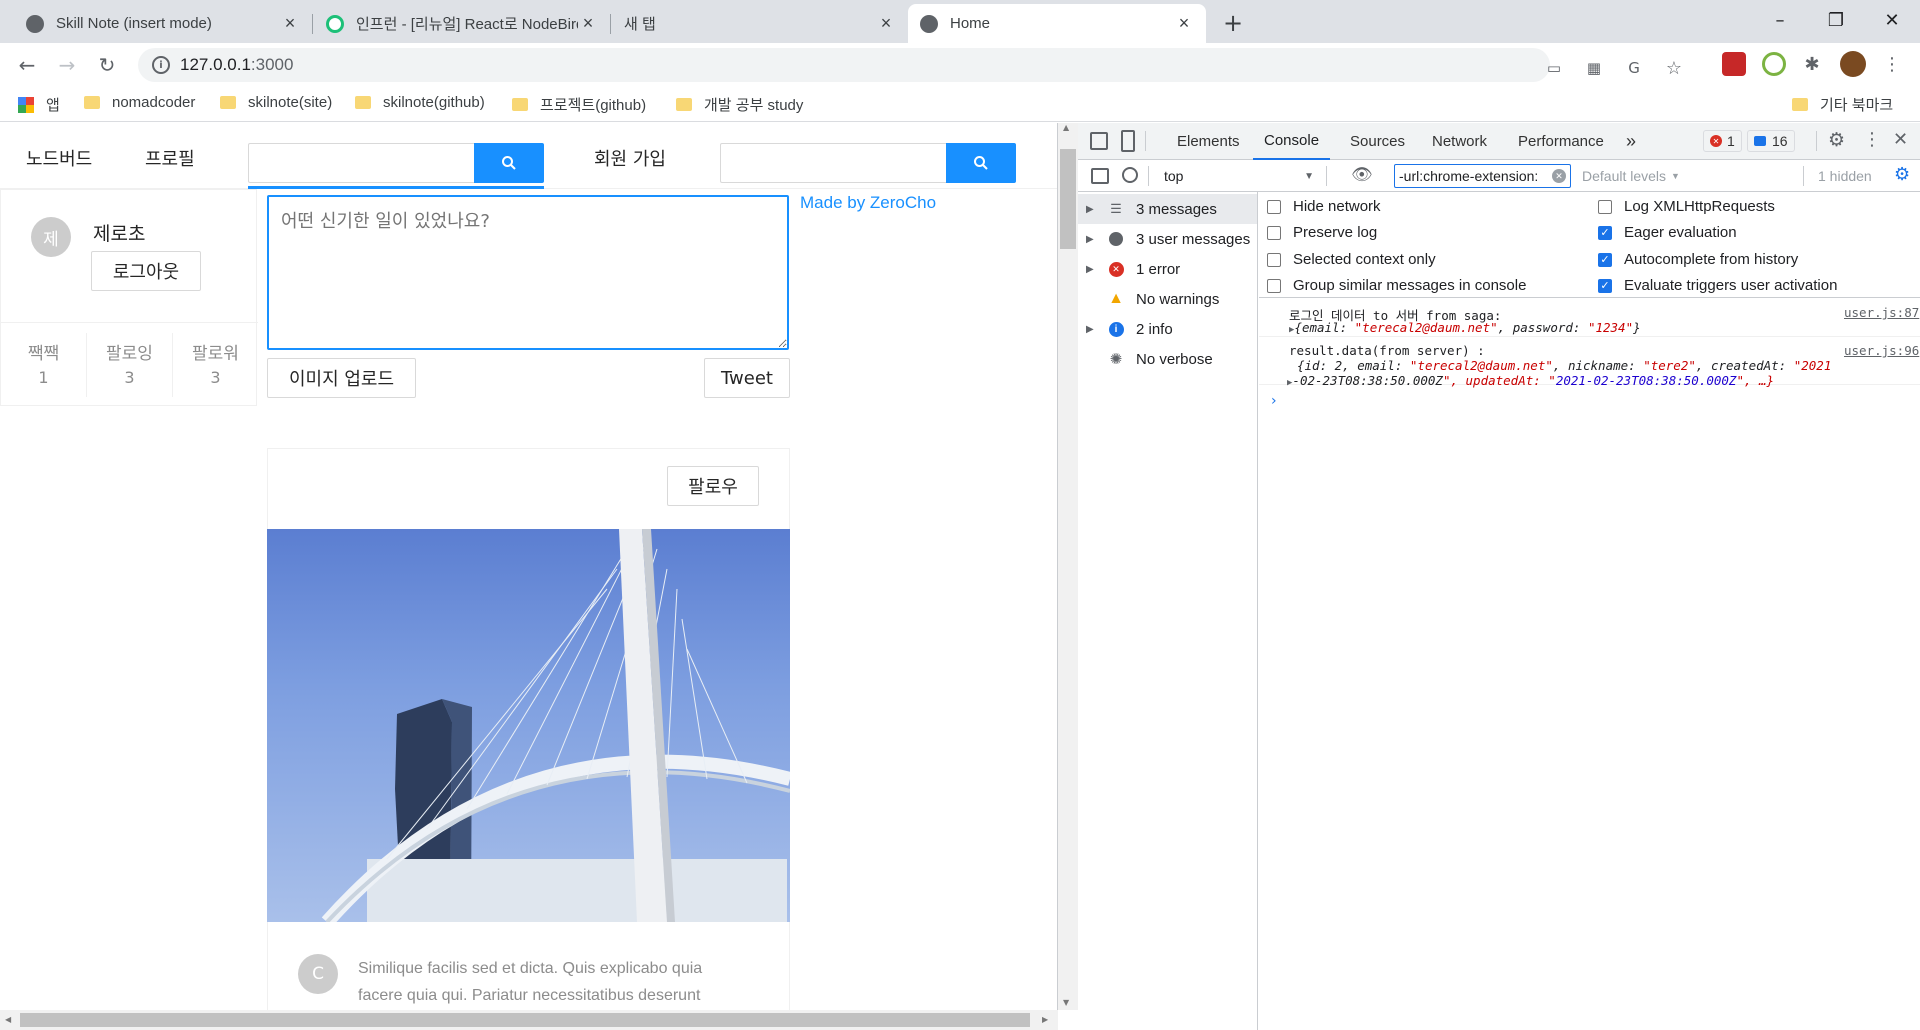 The height and width of the screenshot is (1030, 1920). Describe the element at coordinates (1171, 329) in the screenshot. I see `sidebar-item-info: ▶ i 2 info` at that location.